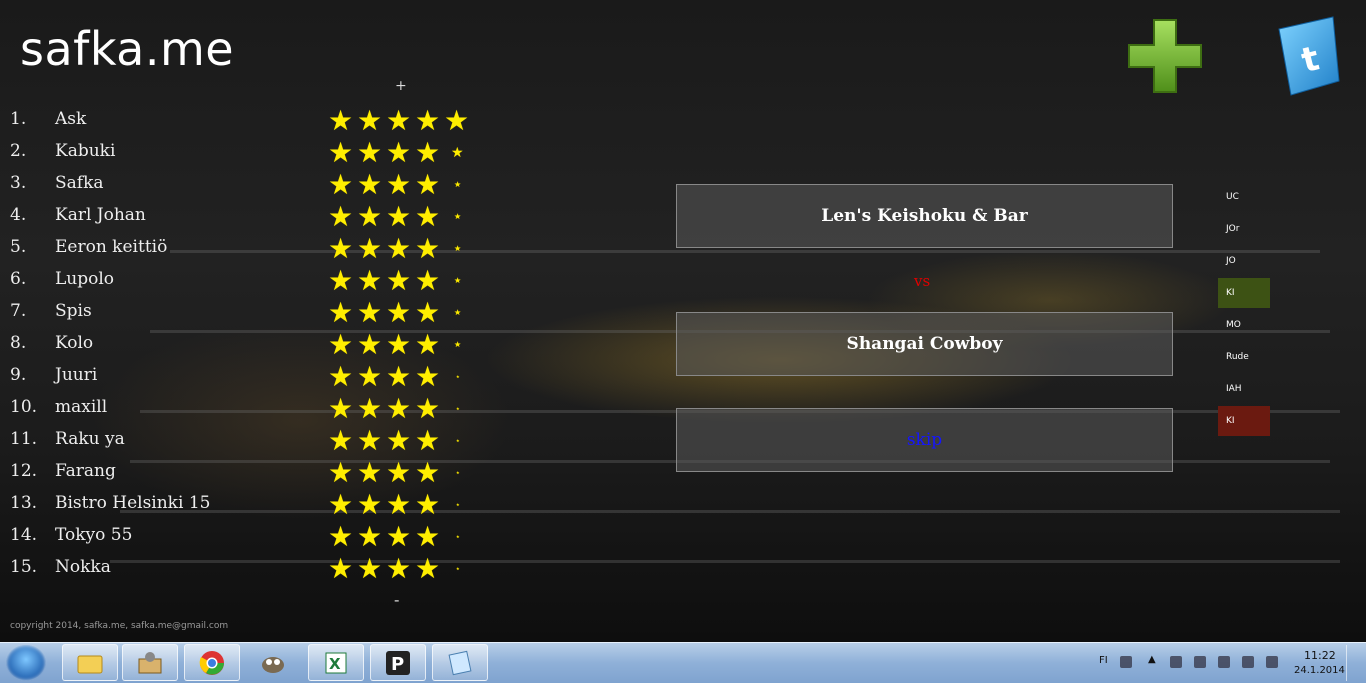  I want to click on rank-number: 5., so click(18, 247).